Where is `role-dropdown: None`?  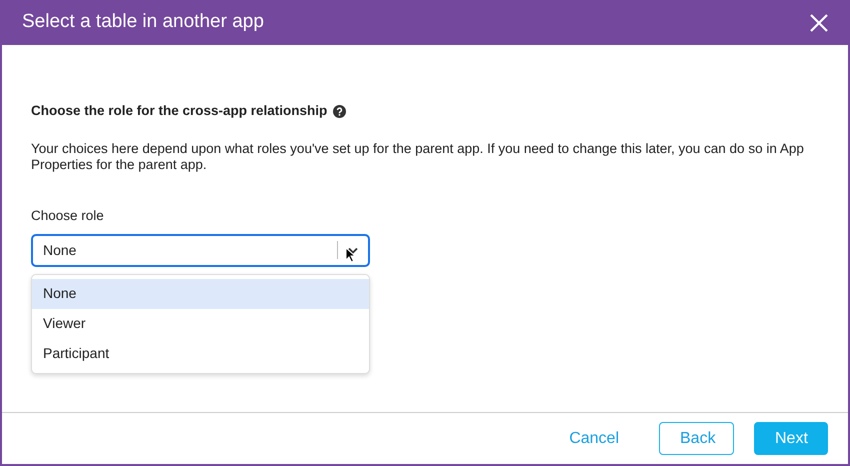
role-dropdown: None is located at coordinates (200, 250).